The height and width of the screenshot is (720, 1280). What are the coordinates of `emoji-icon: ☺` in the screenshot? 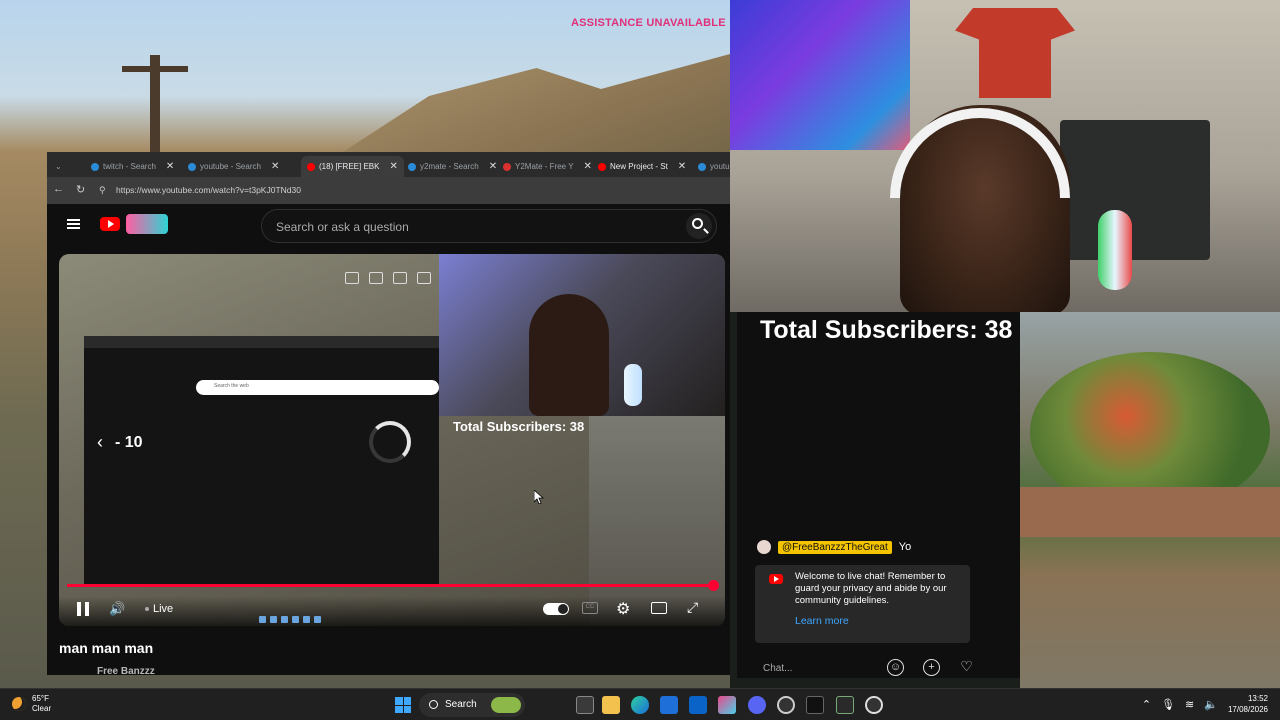 It's located at (895, 667).